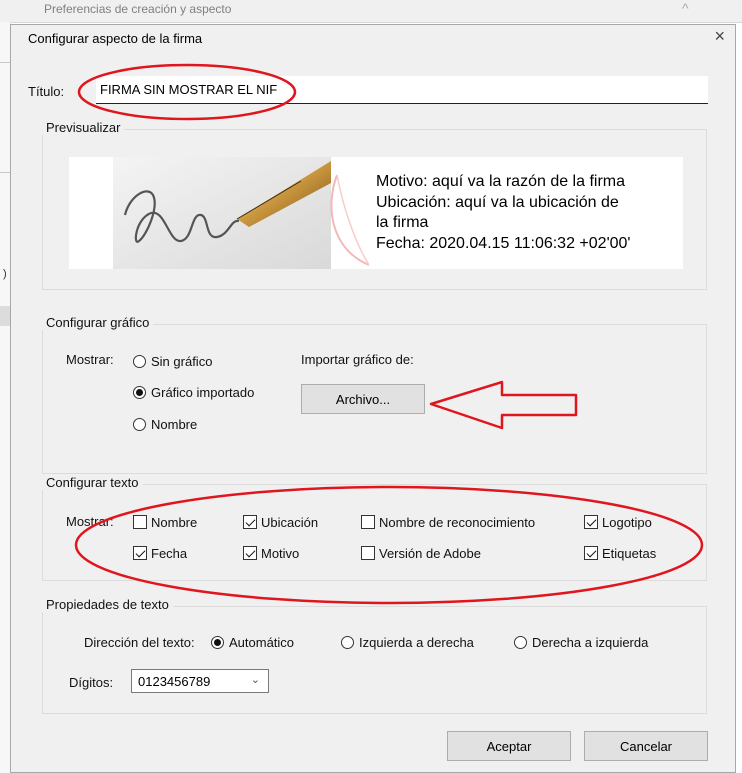  What do you see at coordinates (371, 11) in the screenshot?
I see `background-window-titlebar: Preferencias de creación y aspecto ^` at bounding box center [371, 11].